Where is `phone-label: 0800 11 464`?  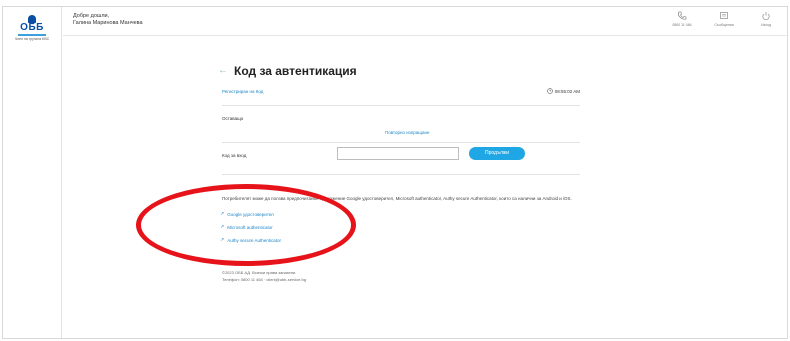
phone-label: 0800 11 464 is located at coordinates (682, 25).